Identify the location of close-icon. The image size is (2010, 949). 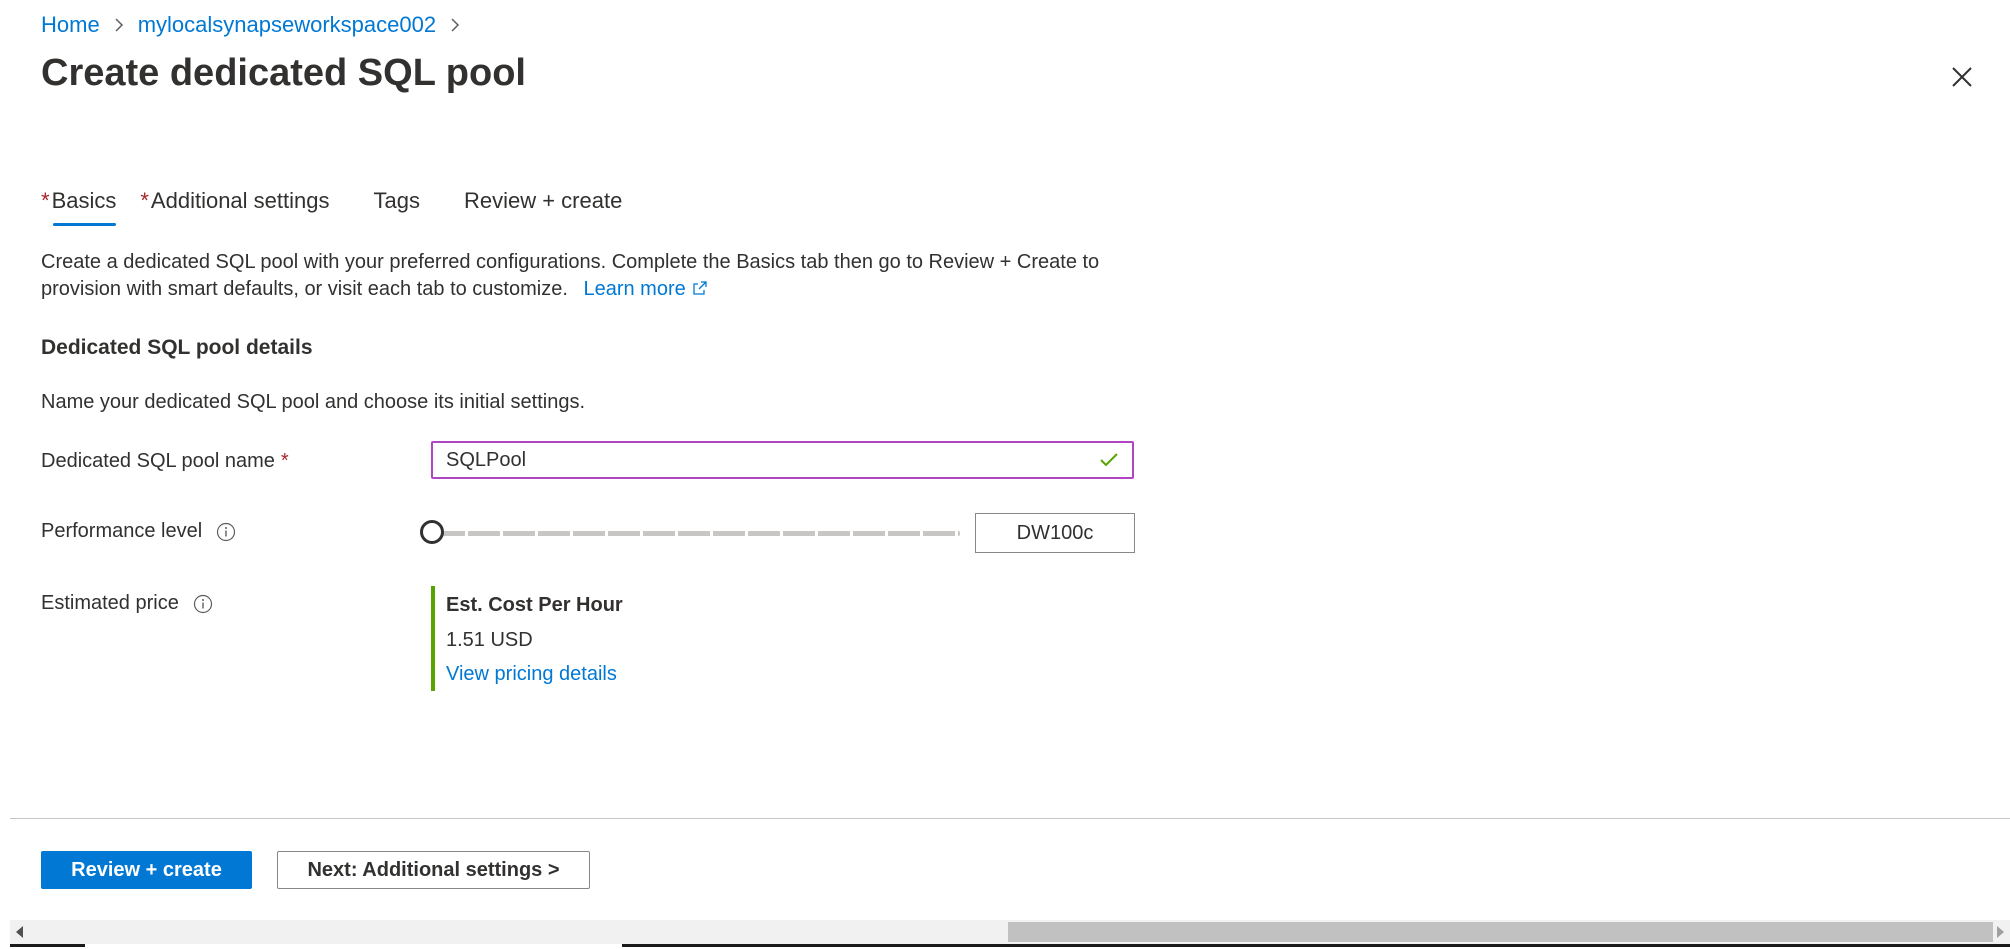
(1962, 77).